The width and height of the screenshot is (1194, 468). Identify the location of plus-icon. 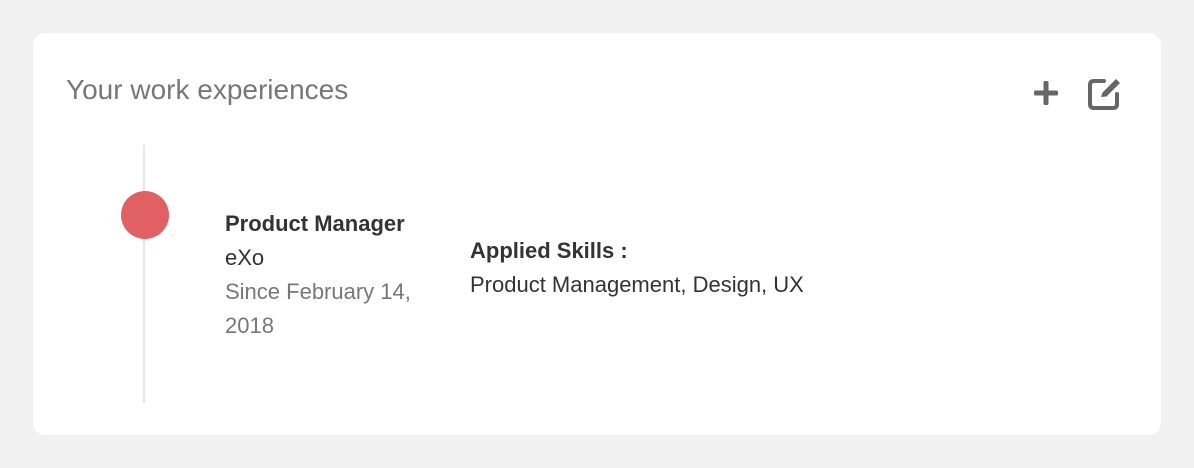
(1046, 93).